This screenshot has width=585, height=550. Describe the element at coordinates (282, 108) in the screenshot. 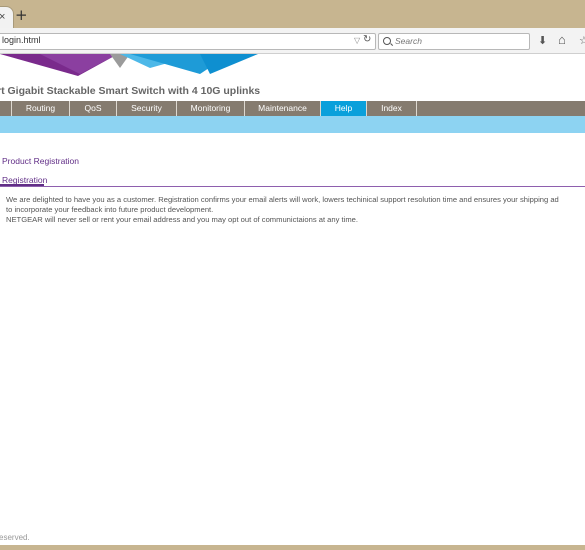

I see `menu-item-maintenance: Maintenance` at that location.